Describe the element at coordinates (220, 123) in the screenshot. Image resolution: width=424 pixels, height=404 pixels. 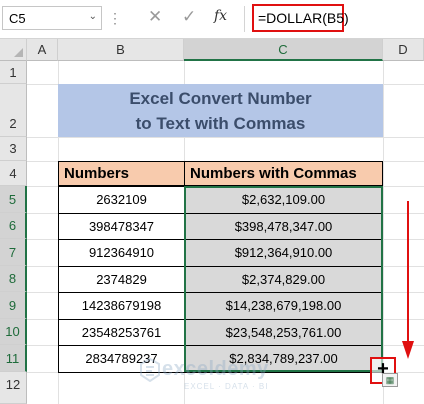
I see `title-line-2: to Text with Commas` at that location.